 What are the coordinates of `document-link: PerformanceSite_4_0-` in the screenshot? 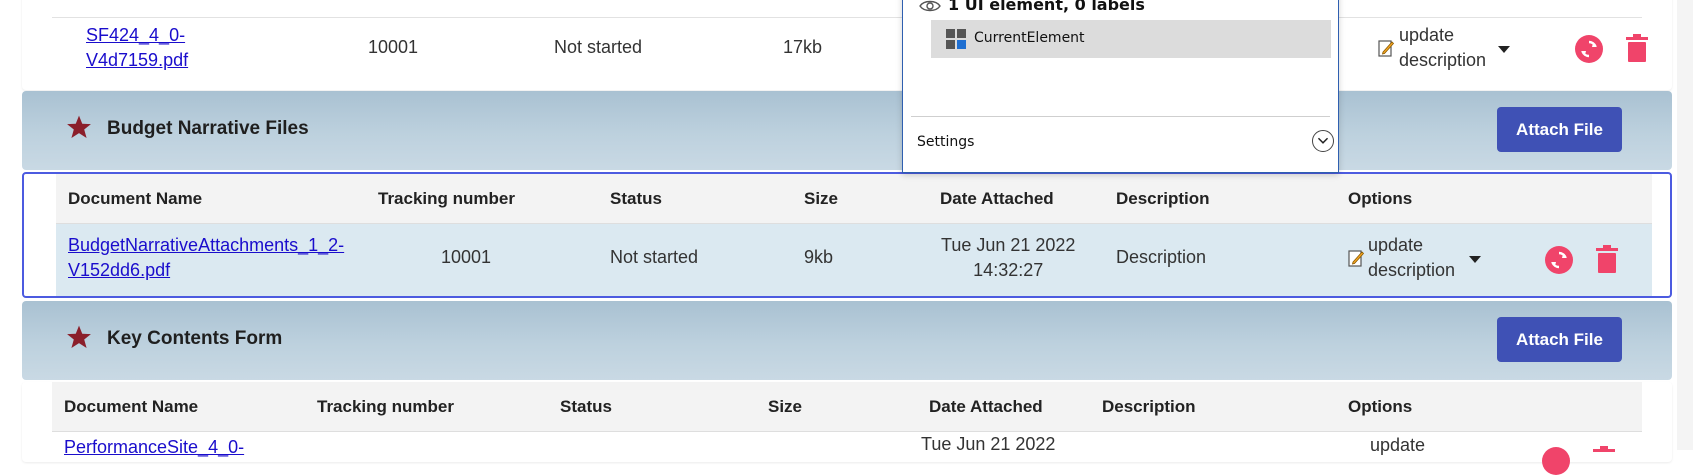 It's located at (154, 447).